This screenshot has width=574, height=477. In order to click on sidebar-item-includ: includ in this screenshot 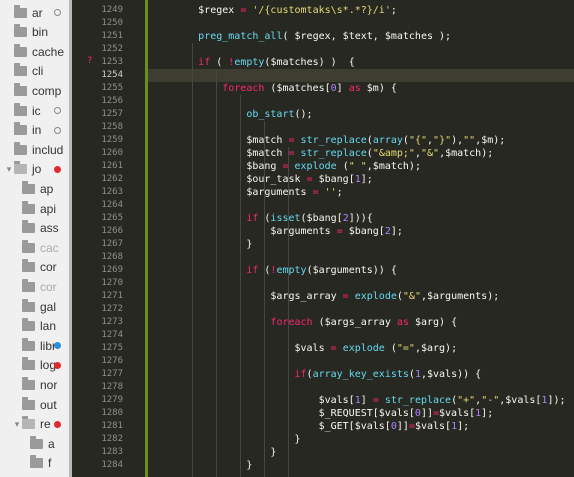, I will do `click(33, 149)`.